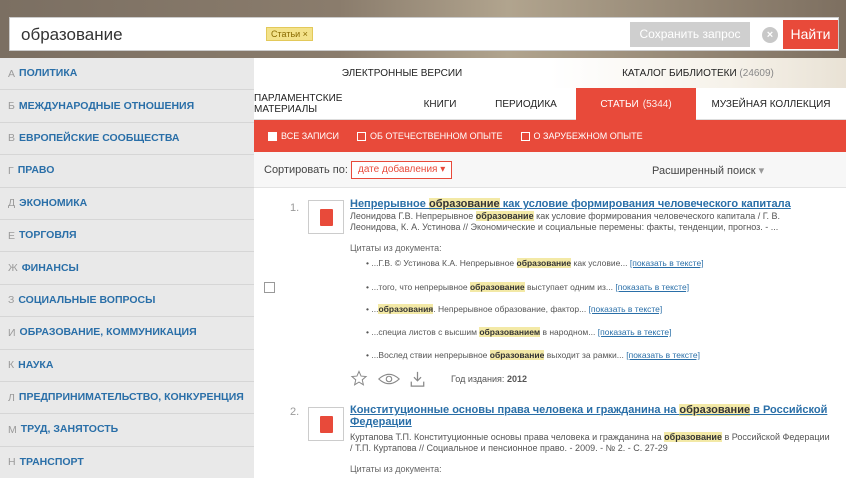  Describe the element at coordinates (444, 263) in the screenshot. I see `cite-text: ...Г.В. © Устинова К.А. Непрерывное` at that location.